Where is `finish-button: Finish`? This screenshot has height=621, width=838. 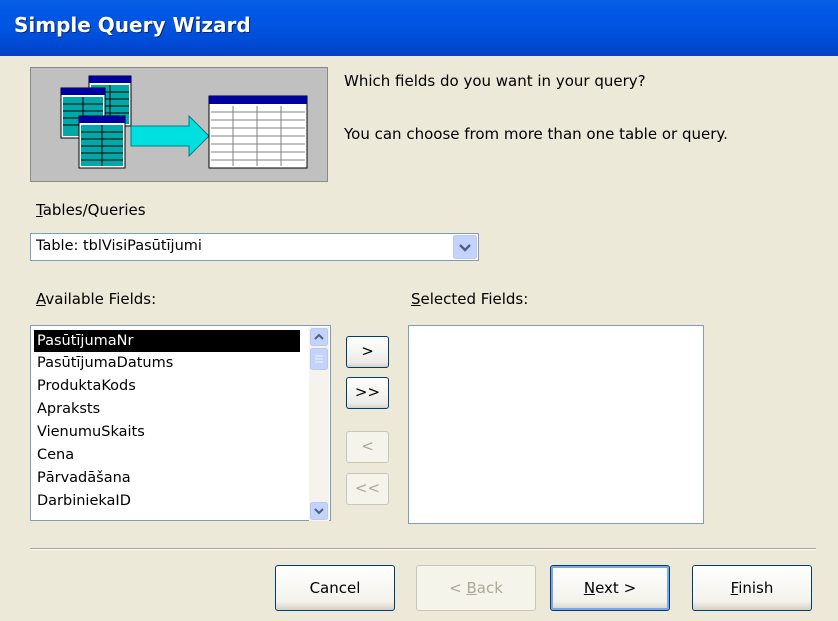 finish-button: Finish is located at coordinates (752, 588).